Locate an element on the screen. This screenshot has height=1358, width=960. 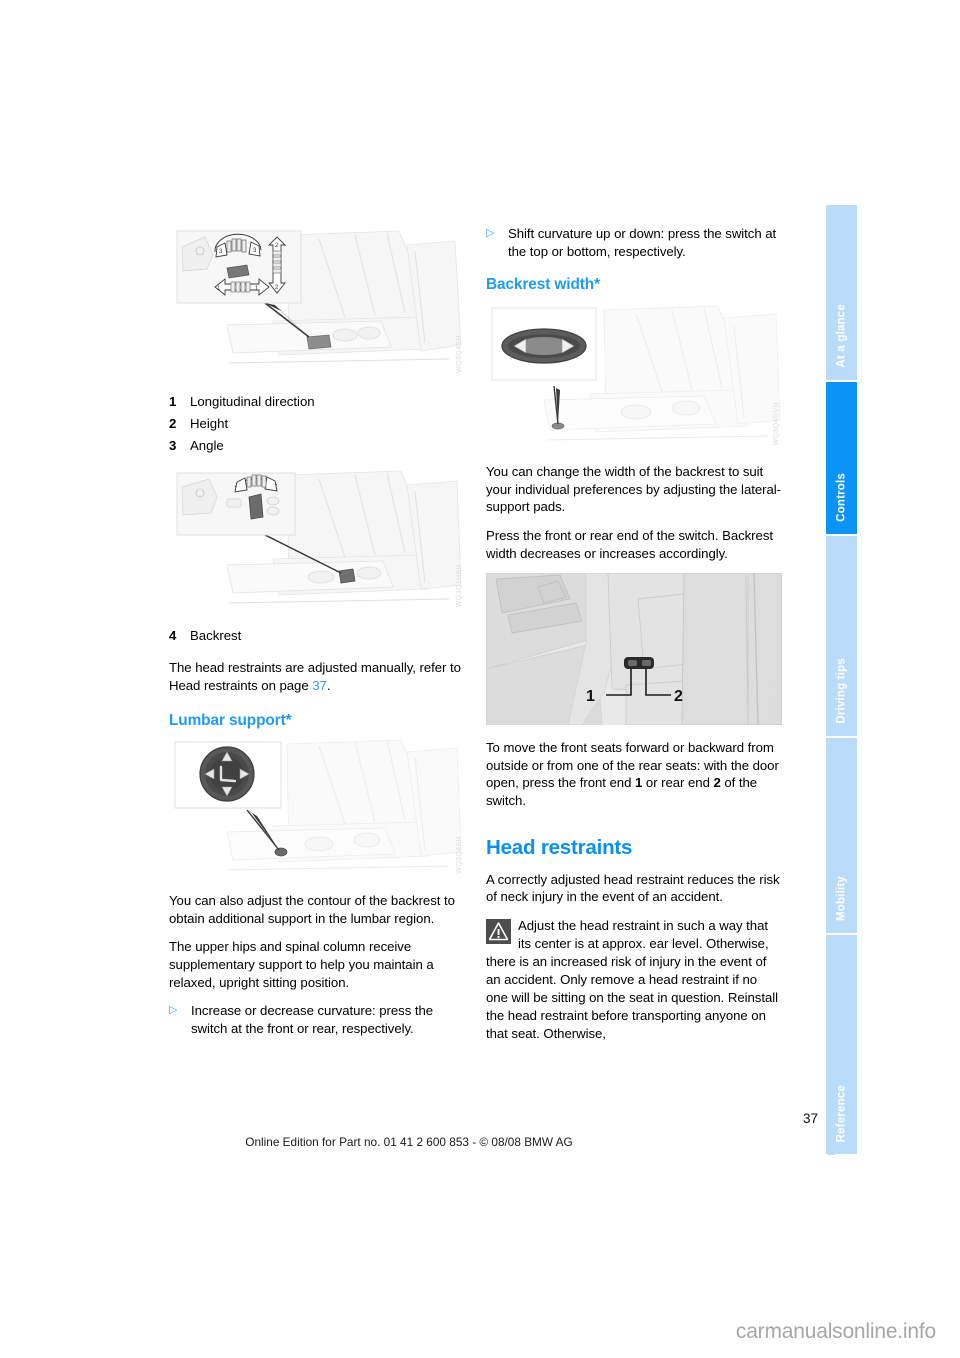
legend-item: 4 Backrest is located at coordinates (317, 636).